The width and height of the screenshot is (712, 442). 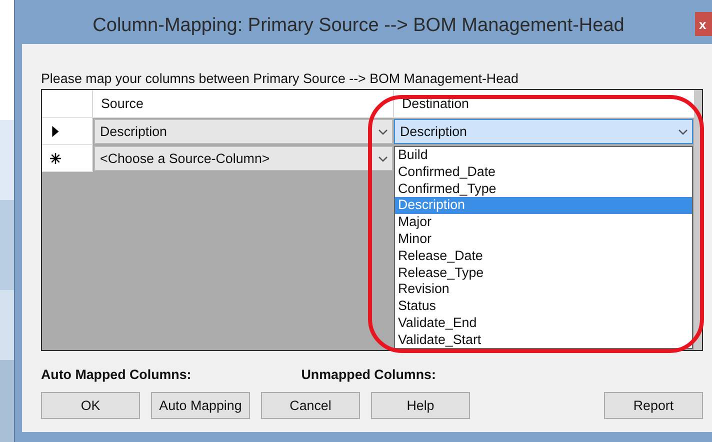 What do you see at coordinates (55, 158) in the screenshot?
I see `new-row-icon` at bounding box center [55, 158].